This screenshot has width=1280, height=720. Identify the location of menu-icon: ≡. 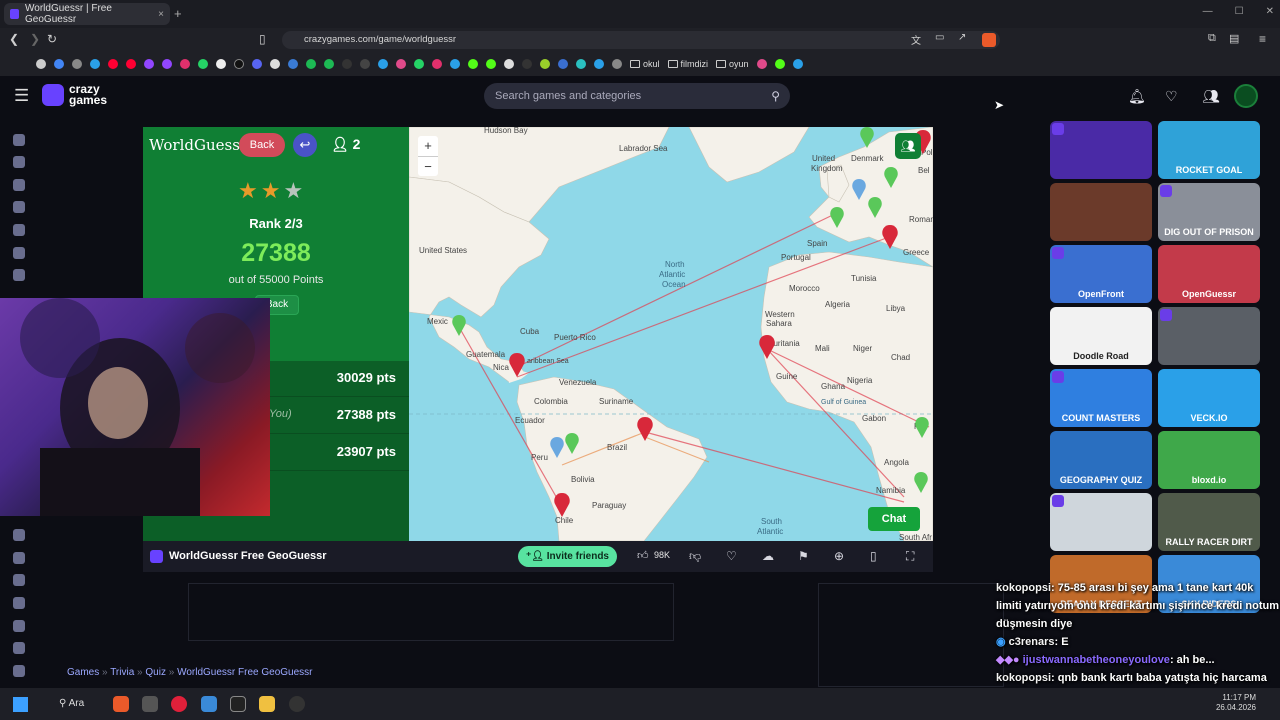
(1262, 39).